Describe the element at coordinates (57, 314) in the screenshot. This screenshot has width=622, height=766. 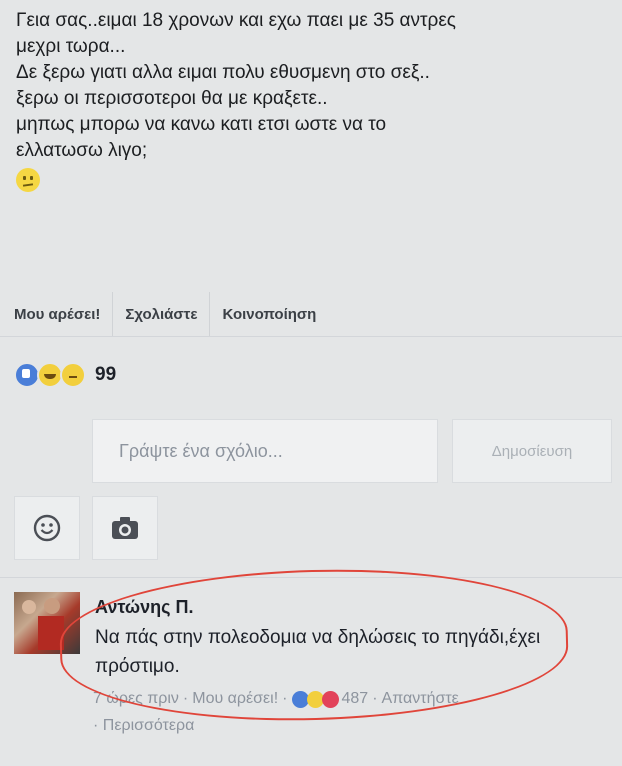
I see `like-button: Μου αρέσει!` at that location.